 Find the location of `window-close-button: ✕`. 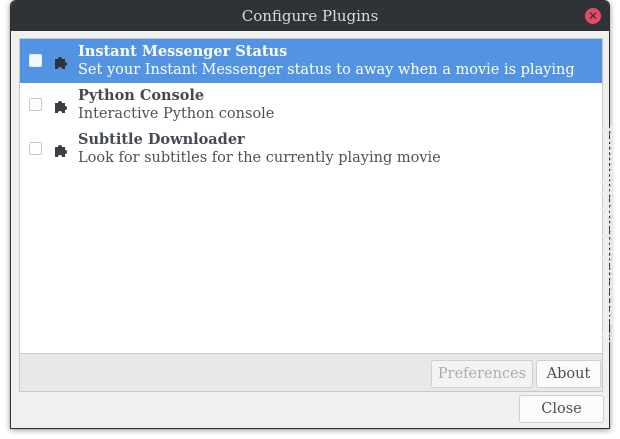

window-close-button: ✕ is located at coordinates (593, 16).